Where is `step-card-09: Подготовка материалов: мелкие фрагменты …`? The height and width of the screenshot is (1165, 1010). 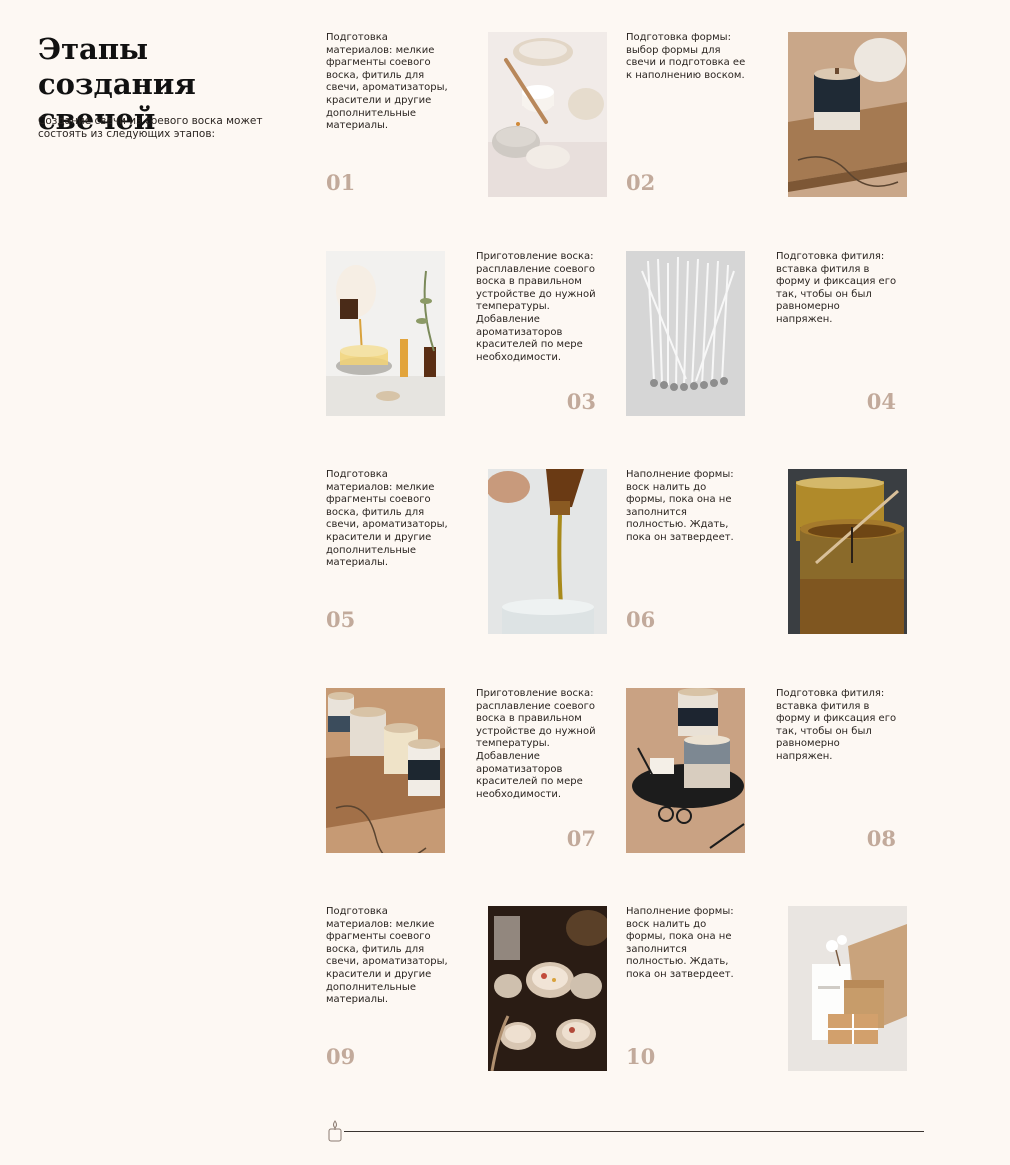 step-card-09: Подготовка материалов: мелкие фрагменты … is located at coordinates (387, 988).